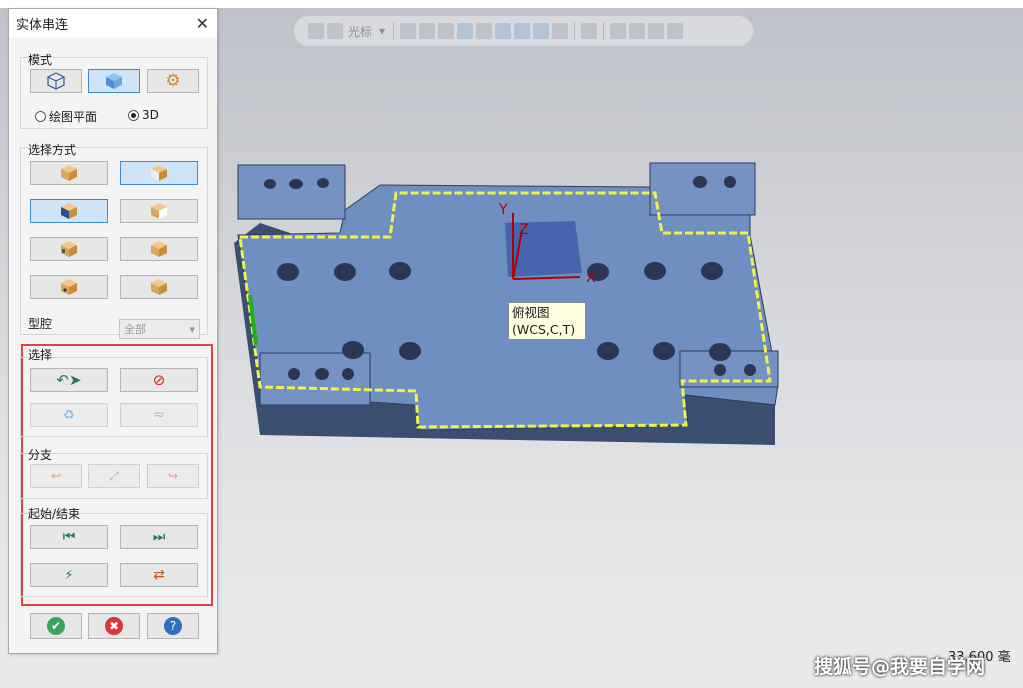  I want to click on lightning-icon: ⚡, so click(69, 575).